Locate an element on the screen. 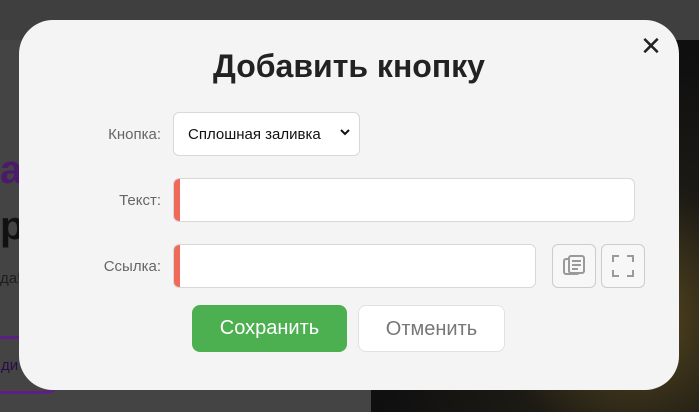  text-input is located at coordinates (407, 200).